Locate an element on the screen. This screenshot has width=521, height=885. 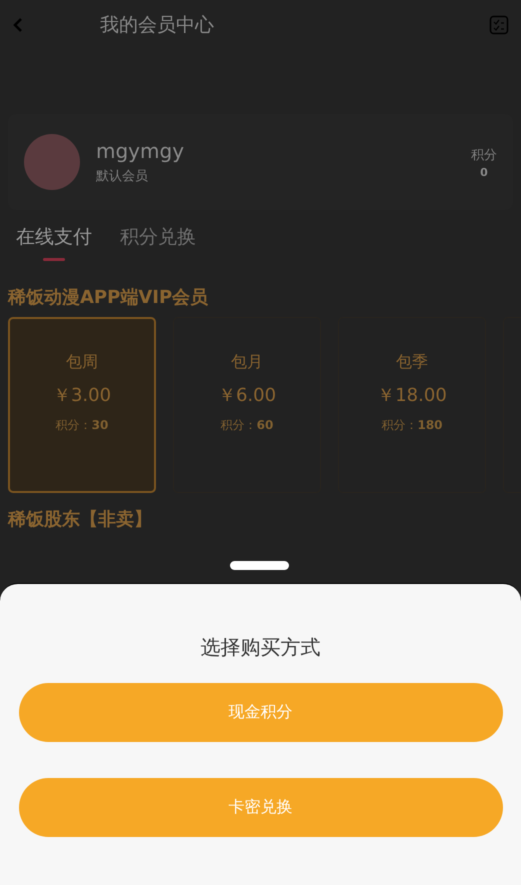
plan-card: 包季 ￥18.00 积分：180 is located at coordinates (412, 405).